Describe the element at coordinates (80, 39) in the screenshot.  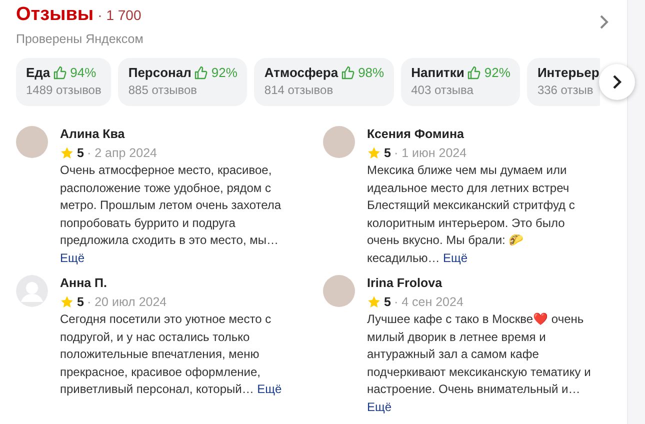
I see `verified-note: Проверены Яндексом` at that location.